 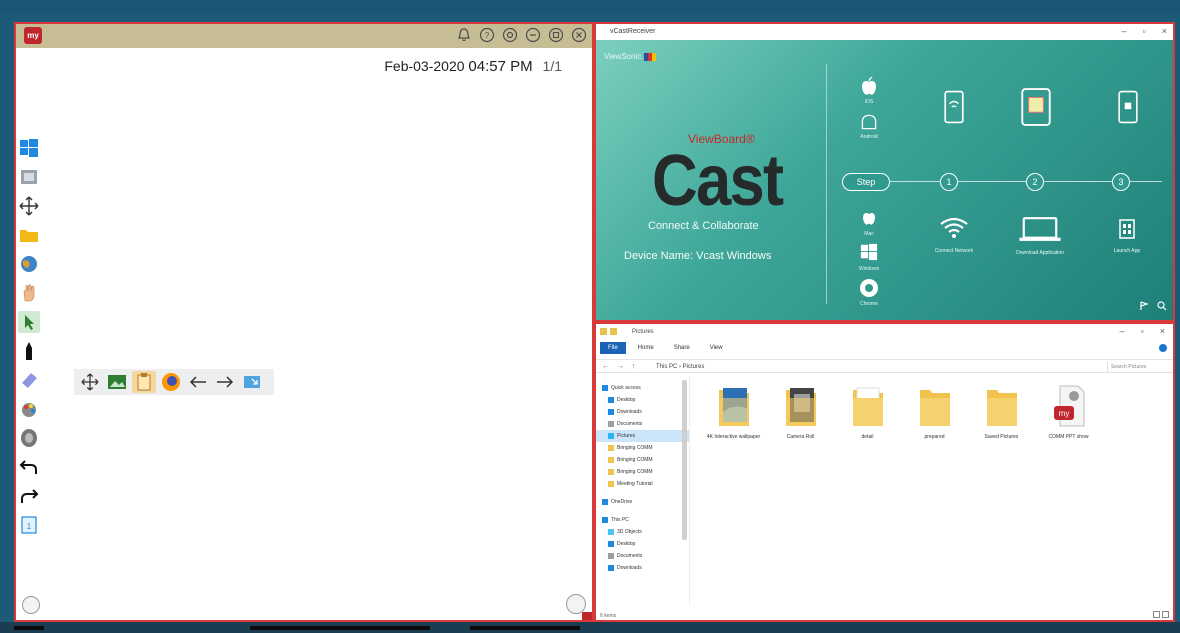 What do you see at coordinates (487, 35) in the screenshot?
I see `help-icon: ?` at bounding box center [487, 35].